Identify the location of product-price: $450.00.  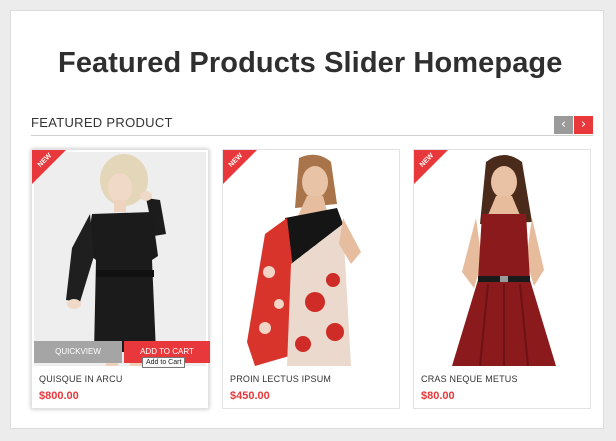
(250, 396).